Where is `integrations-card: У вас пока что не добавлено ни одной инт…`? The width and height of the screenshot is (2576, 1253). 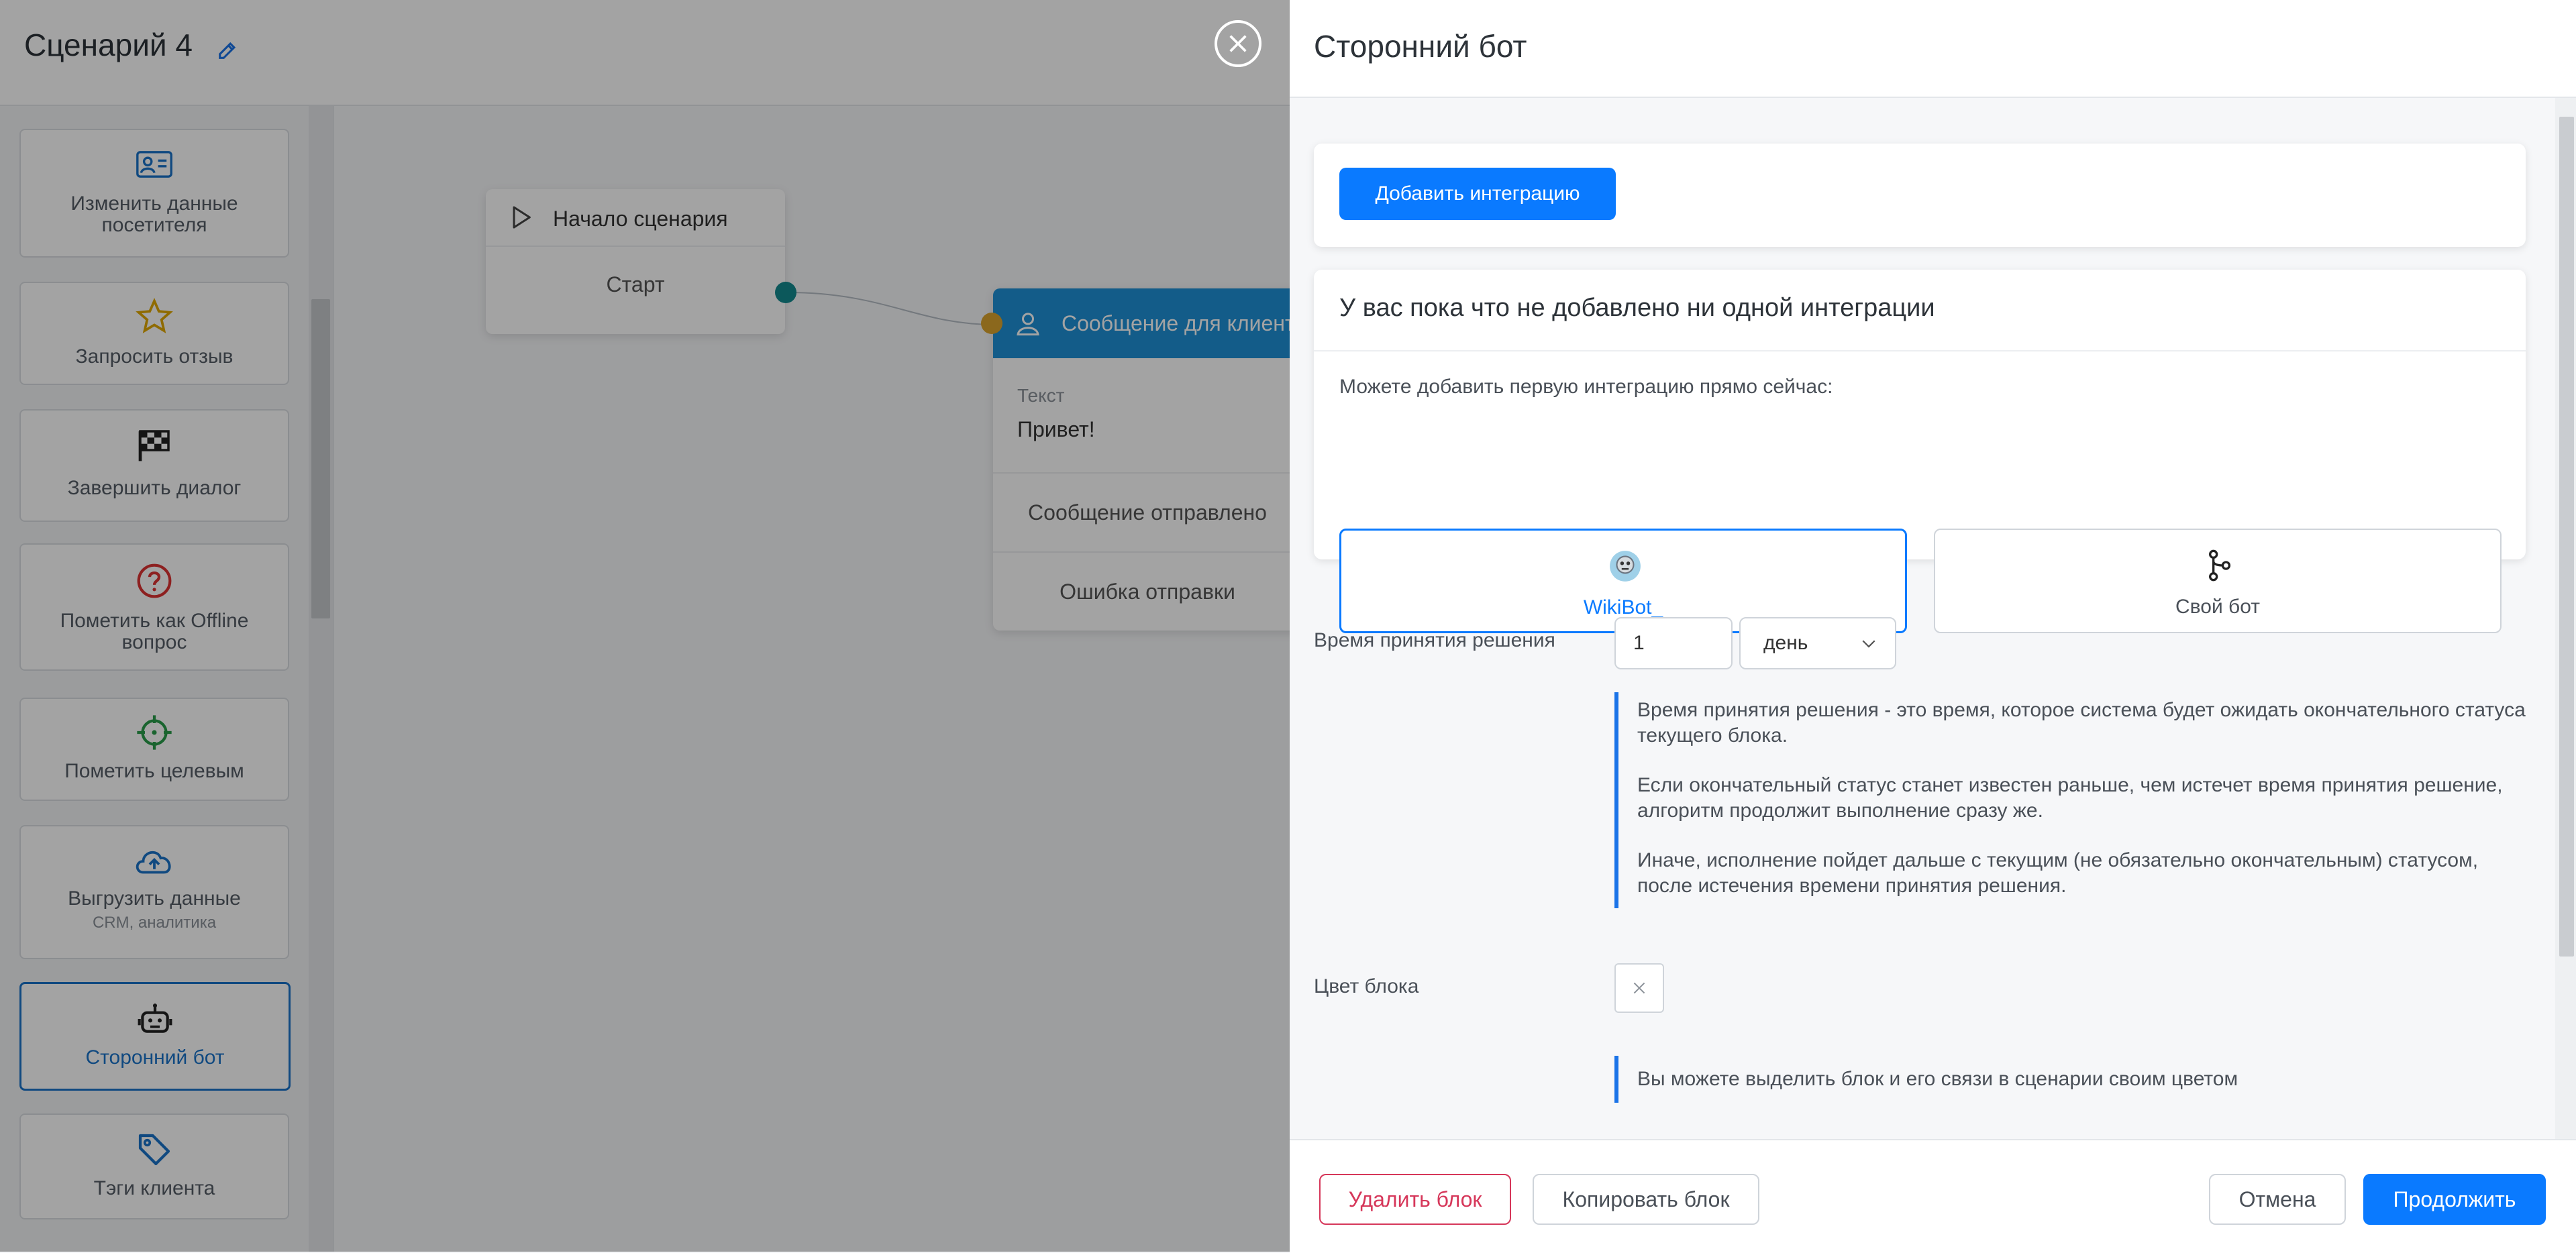 integrations-card: У вас пока что не добавлено ни одной инт… is located at coordinates (1920, 451).